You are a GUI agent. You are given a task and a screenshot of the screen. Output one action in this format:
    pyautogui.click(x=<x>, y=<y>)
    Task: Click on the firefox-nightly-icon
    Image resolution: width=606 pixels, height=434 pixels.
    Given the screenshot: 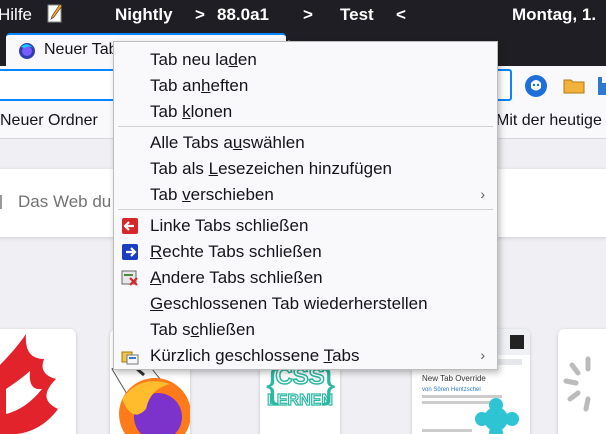 What is the action you would take?
    pyautogui.click(x=27, y=51)
    